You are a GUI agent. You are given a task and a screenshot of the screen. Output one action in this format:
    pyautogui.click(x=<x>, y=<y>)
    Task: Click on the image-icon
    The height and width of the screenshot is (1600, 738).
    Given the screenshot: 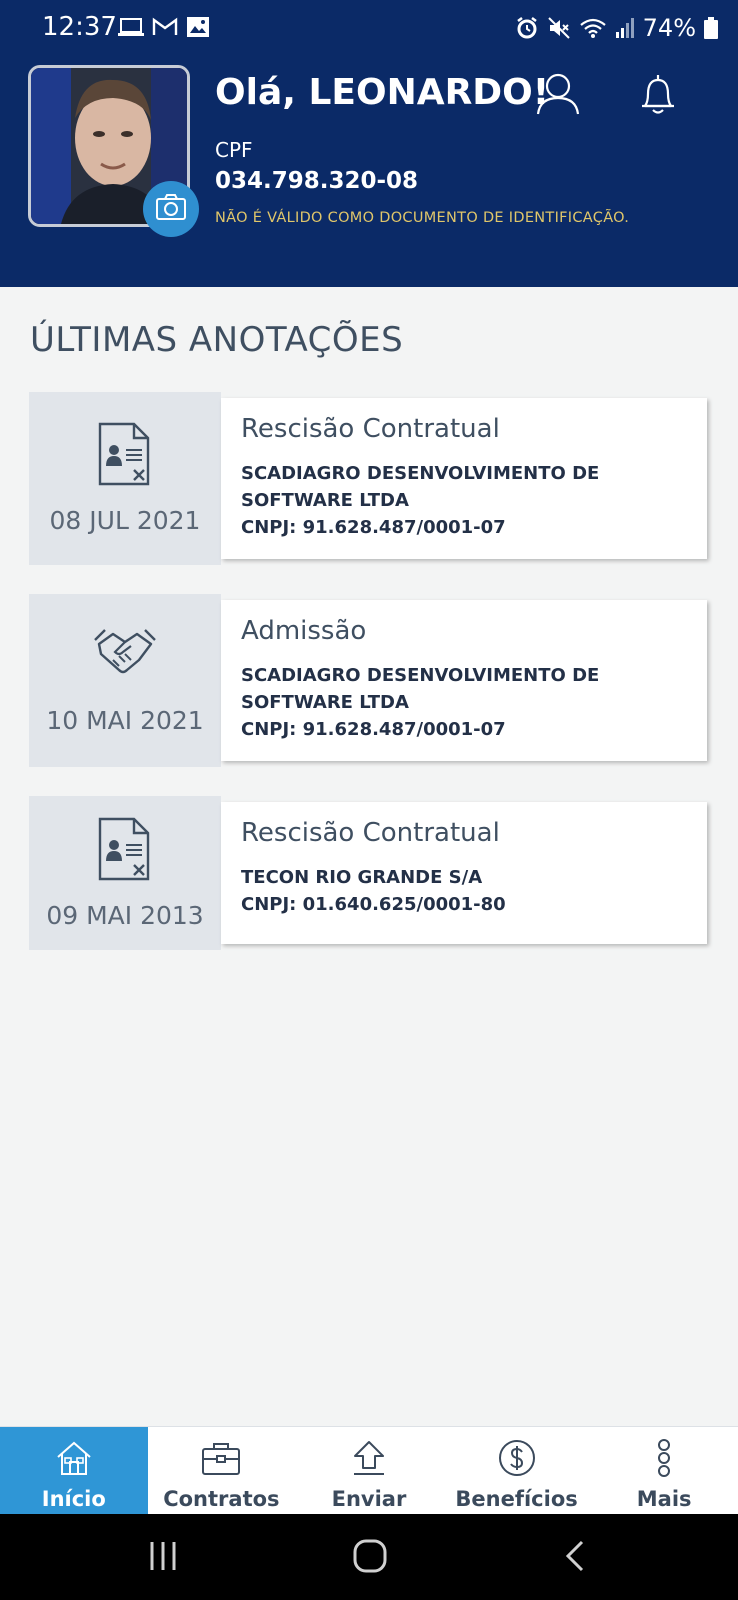 What is the action you would take?
    pyautogui.click(x=198, y=27)
    